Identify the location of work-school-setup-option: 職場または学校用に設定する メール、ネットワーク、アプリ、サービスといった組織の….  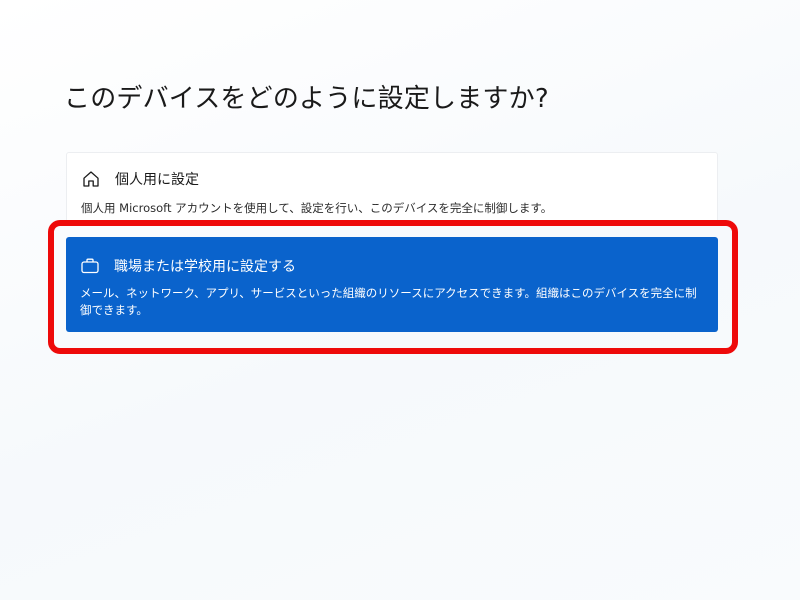
(392, 284).